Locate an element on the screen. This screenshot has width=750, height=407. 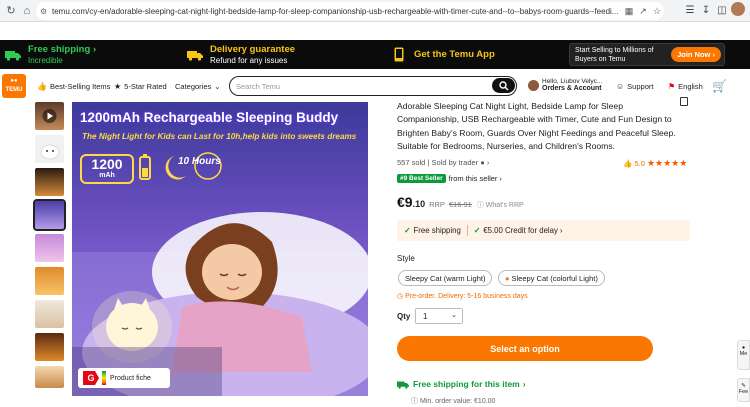
hours-badge: 10 Hours is located at coordinates (199, 166).